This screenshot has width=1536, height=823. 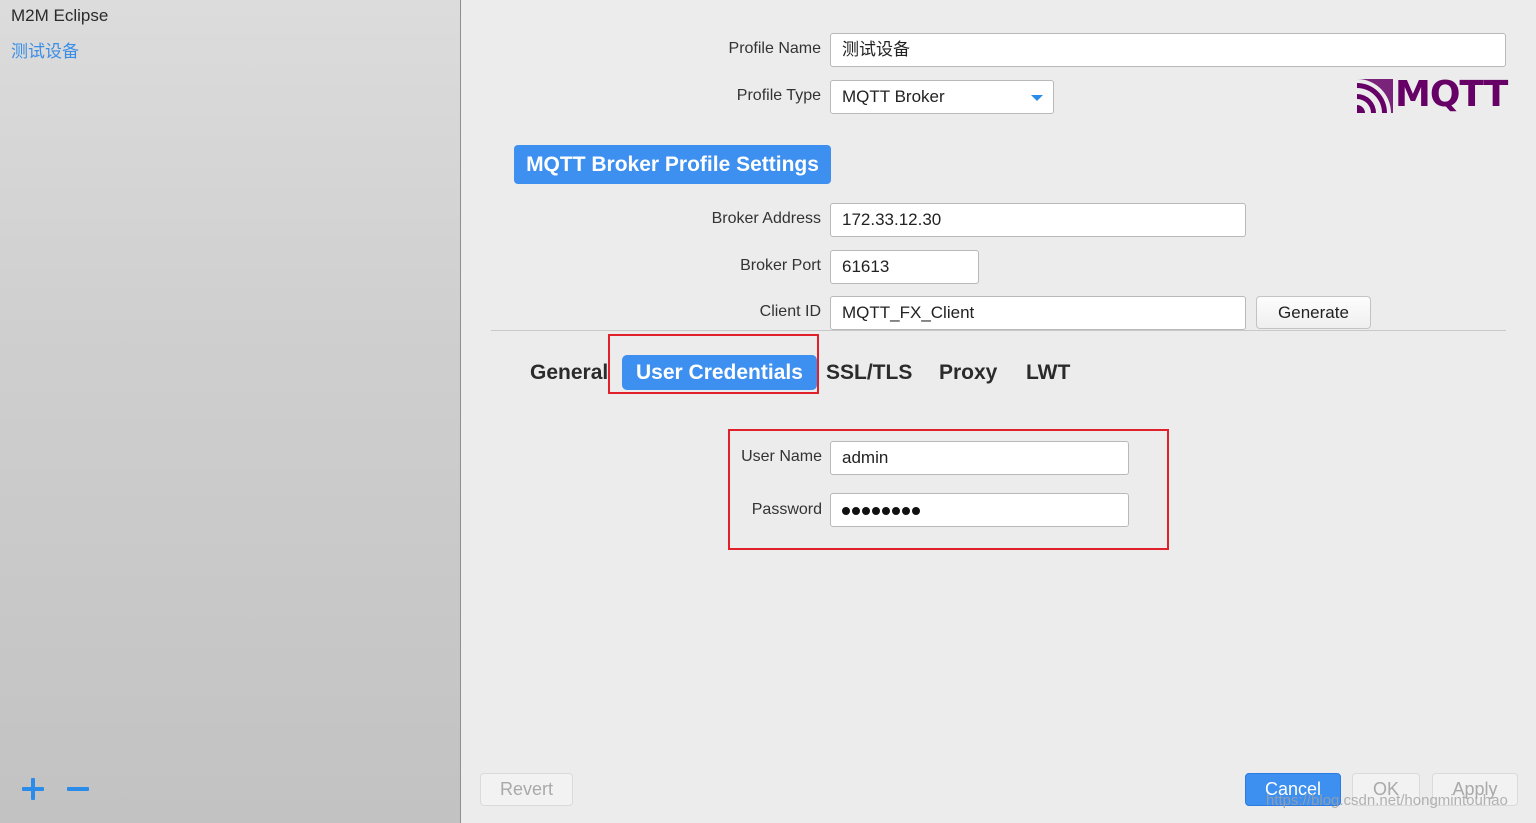 I want to click on tab-proxy: Proxy, so click(x=968, y=372).